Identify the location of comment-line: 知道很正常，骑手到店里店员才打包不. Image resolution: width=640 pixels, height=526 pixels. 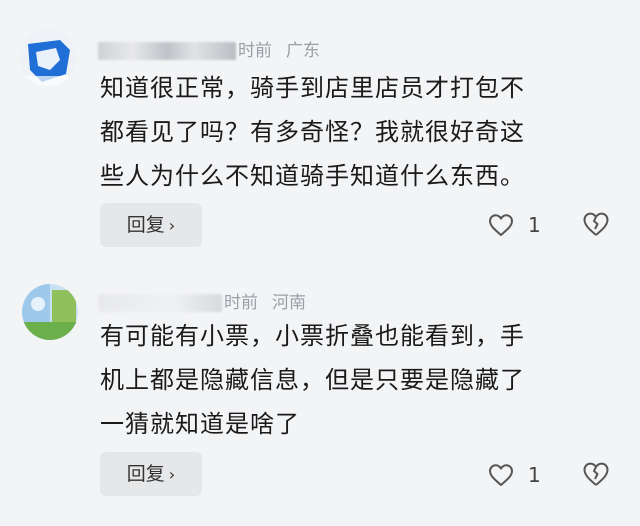
(312, 88).